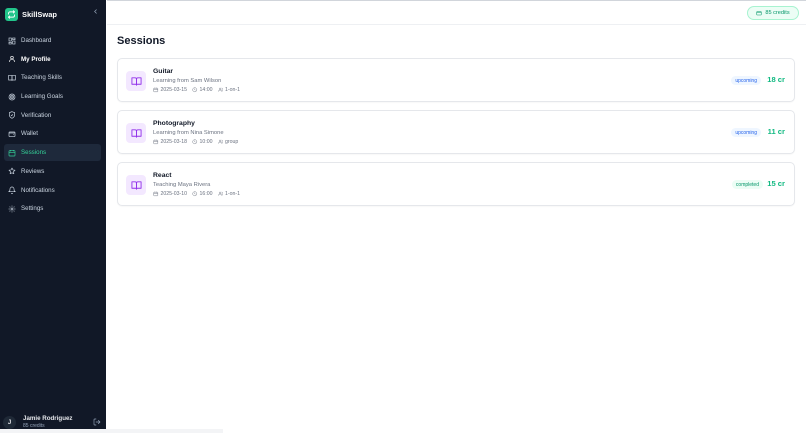  Describe the element at coordinates (206, 142) in the screenshot. I see `session-time: 10:00` at that location.